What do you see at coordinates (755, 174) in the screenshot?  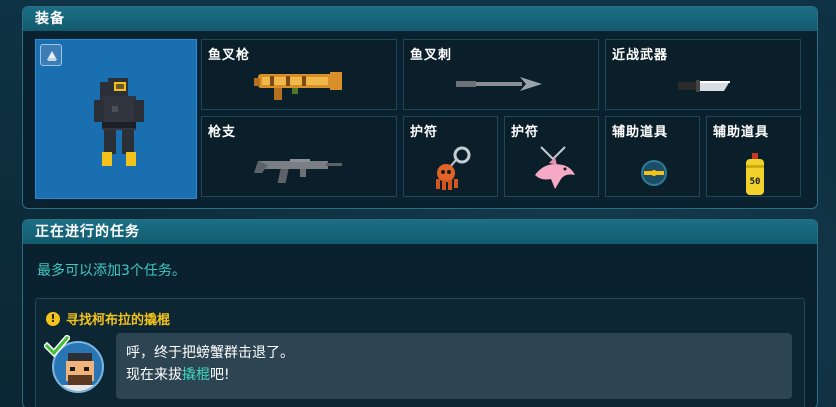 I see `oxygen-tank-icon: 50` at bounding box center [755, 174].